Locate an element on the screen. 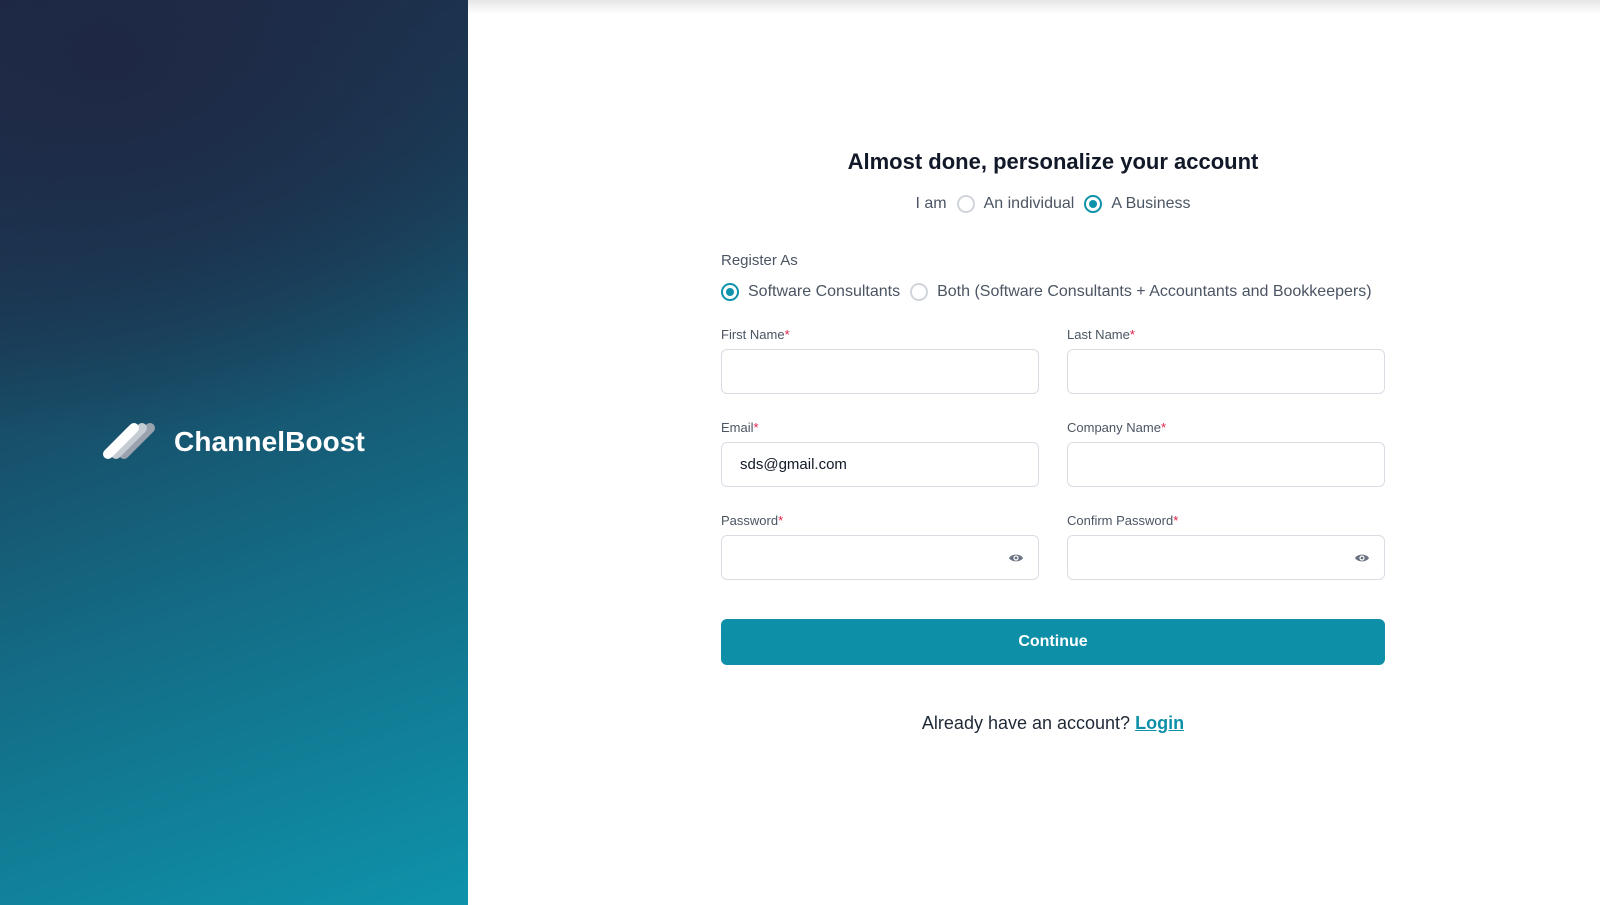  company-name-field: Company Name* is located at coordinates (1226, 453).